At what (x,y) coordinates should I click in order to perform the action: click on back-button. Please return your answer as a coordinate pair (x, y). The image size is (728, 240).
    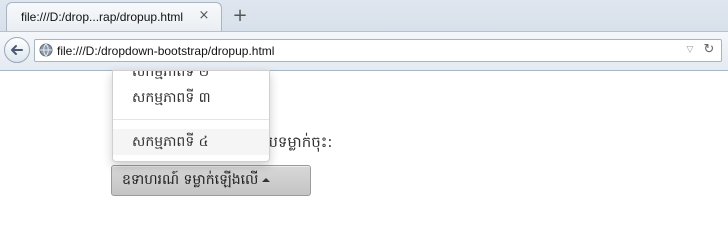
    Looking at the image, I should click on (17, 50).